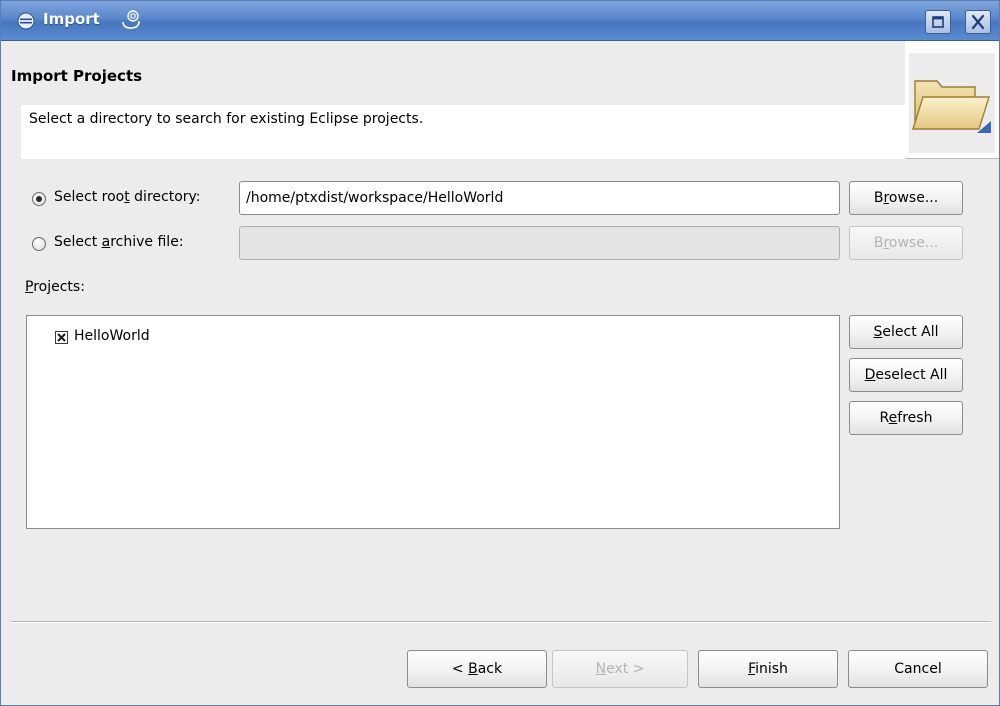 The width and height of the screenshot is (1000, 706). What do you see at coordinates (501, 622) in the screenshot?
I see `footer-separator` at bounding box center [501, 622].